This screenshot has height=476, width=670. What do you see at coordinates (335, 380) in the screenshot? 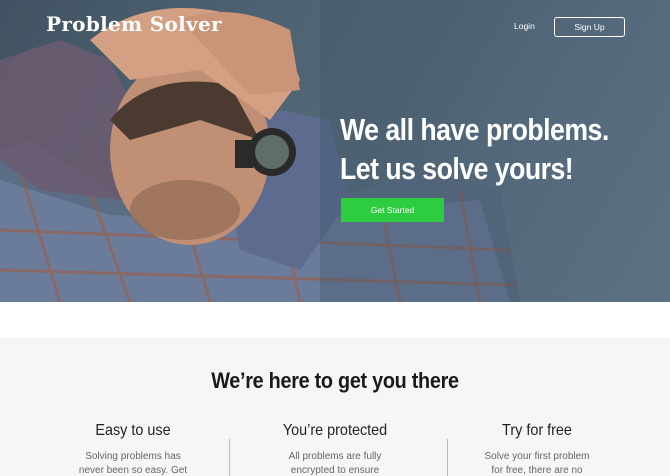
I see `features-title: We’re here to get you there` at bounding box center [335, 380].